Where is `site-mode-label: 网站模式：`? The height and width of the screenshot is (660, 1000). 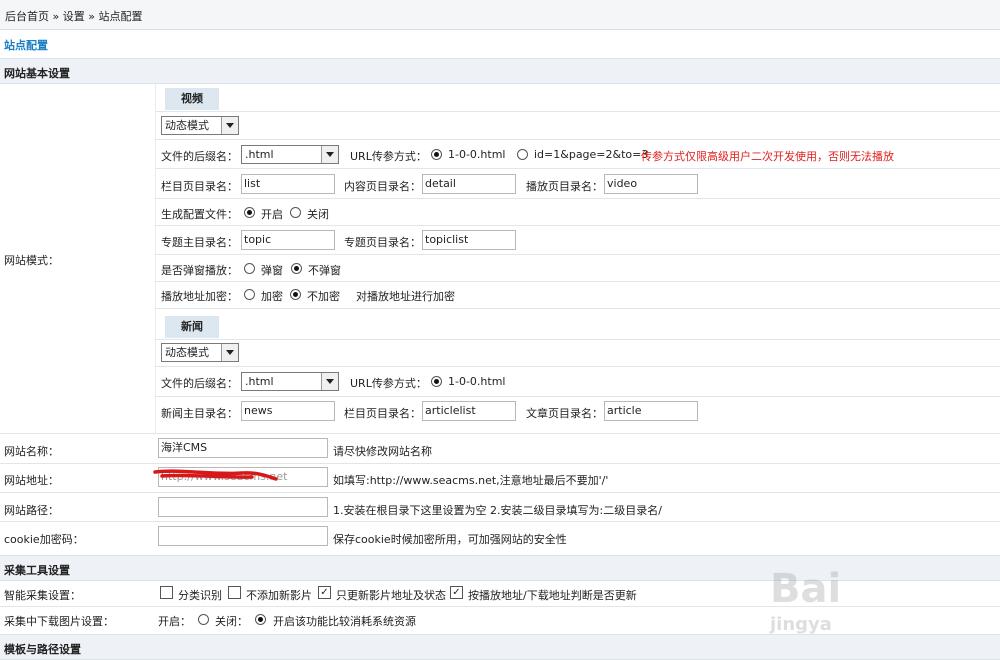
site-mode-label: 网站模式： is located at coordinates (31, 260).